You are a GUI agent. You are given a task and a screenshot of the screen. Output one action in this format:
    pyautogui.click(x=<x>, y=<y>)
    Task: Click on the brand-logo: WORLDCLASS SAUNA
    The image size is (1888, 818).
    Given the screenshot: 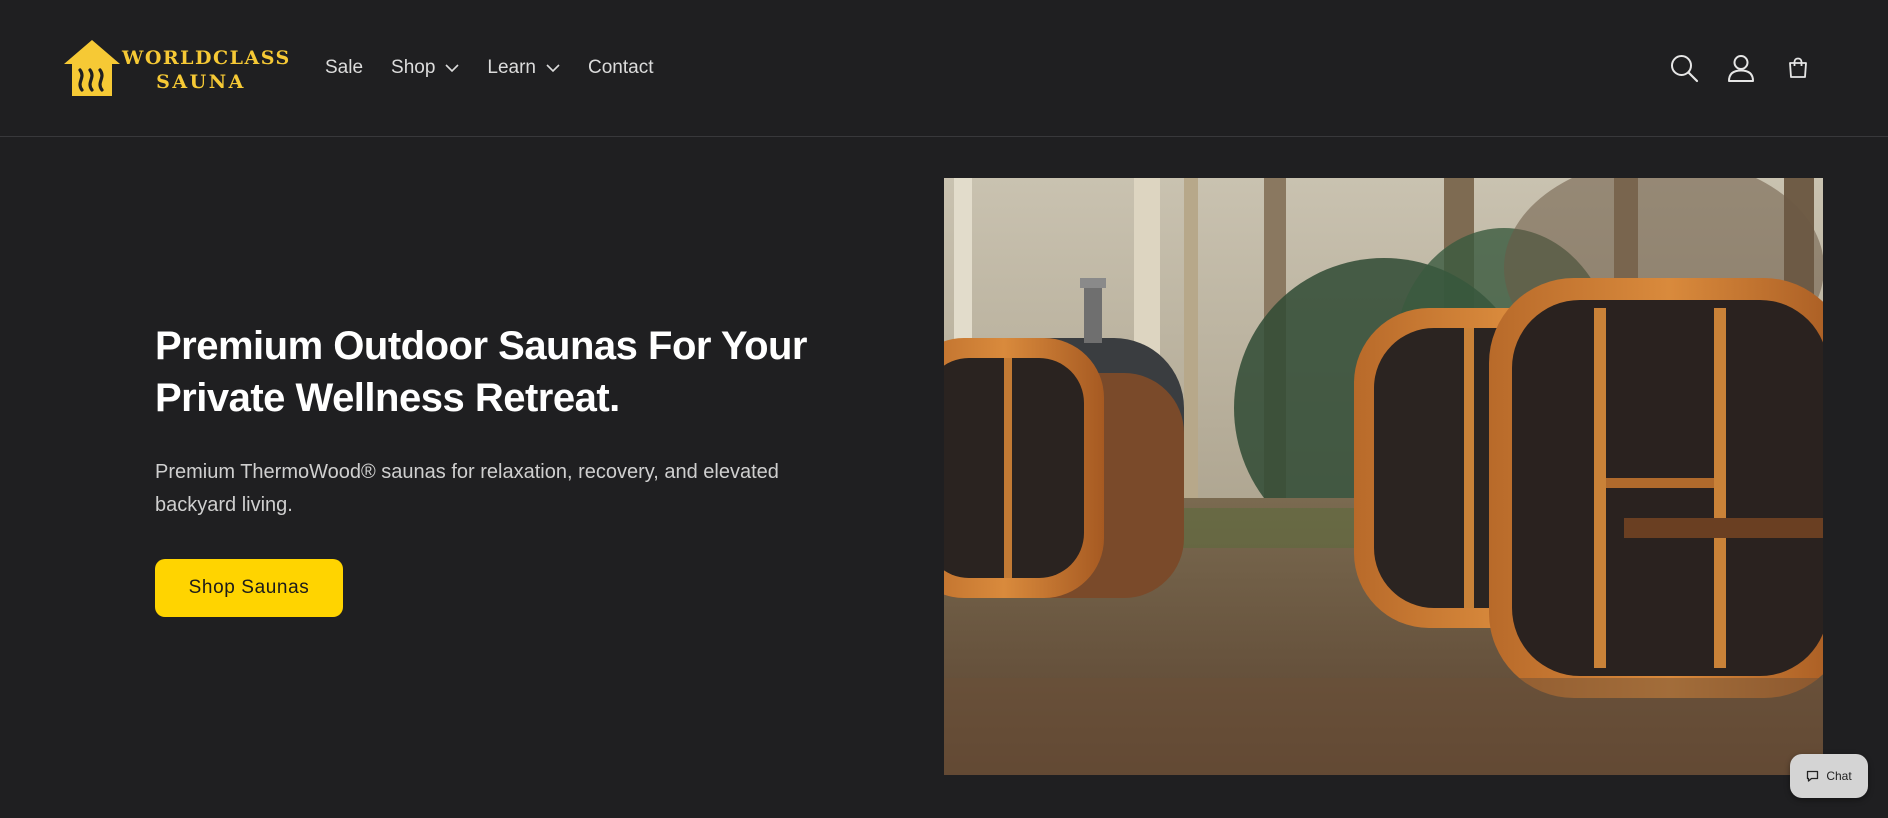 What is the action you would take?
    pyautogui.click(x=176, y=69)
    